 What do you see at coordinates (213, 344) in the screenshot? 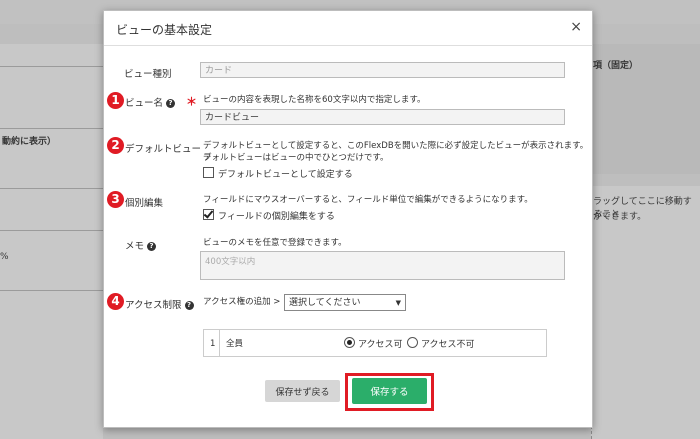
I see `access-row-index: 1` at bounding box center [213, 344].